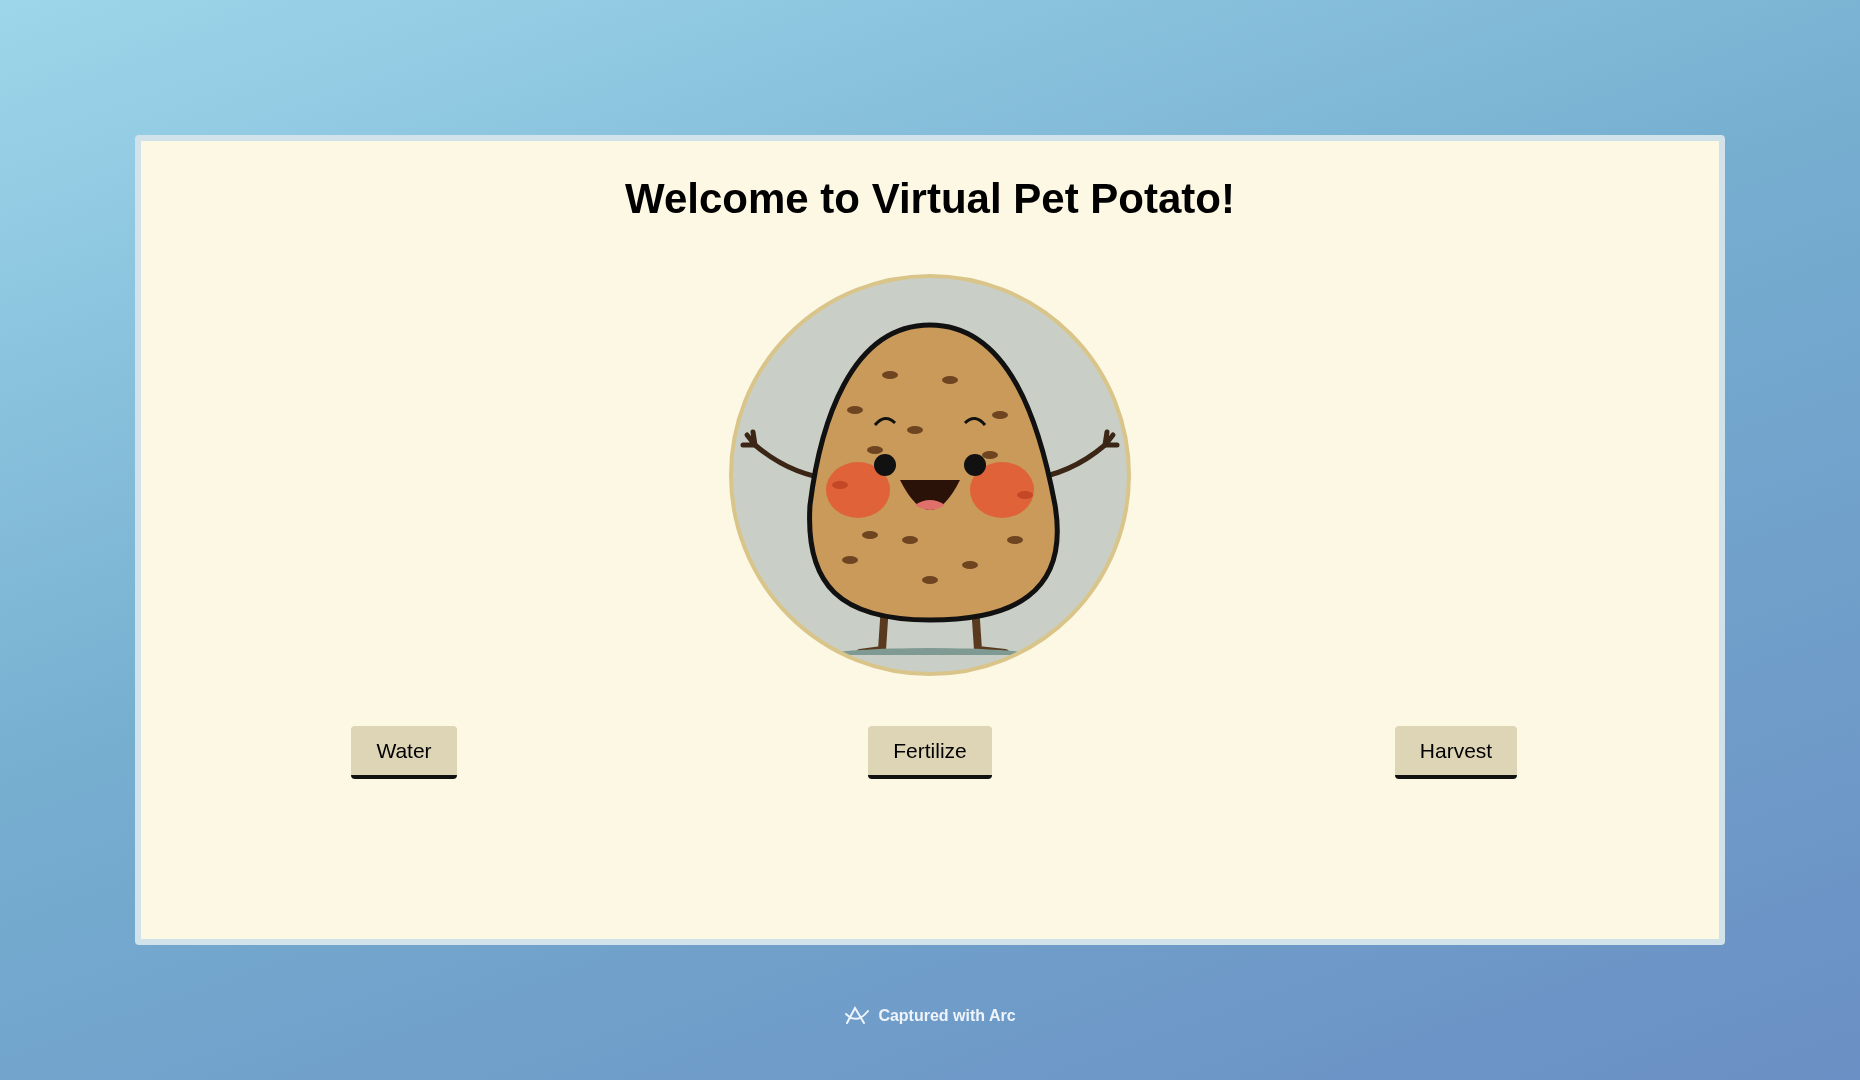  What do you see at coordinates (857, 1016) in the screenshot?
I see `arc-logo-icon` at bounding box center [857, 1016].